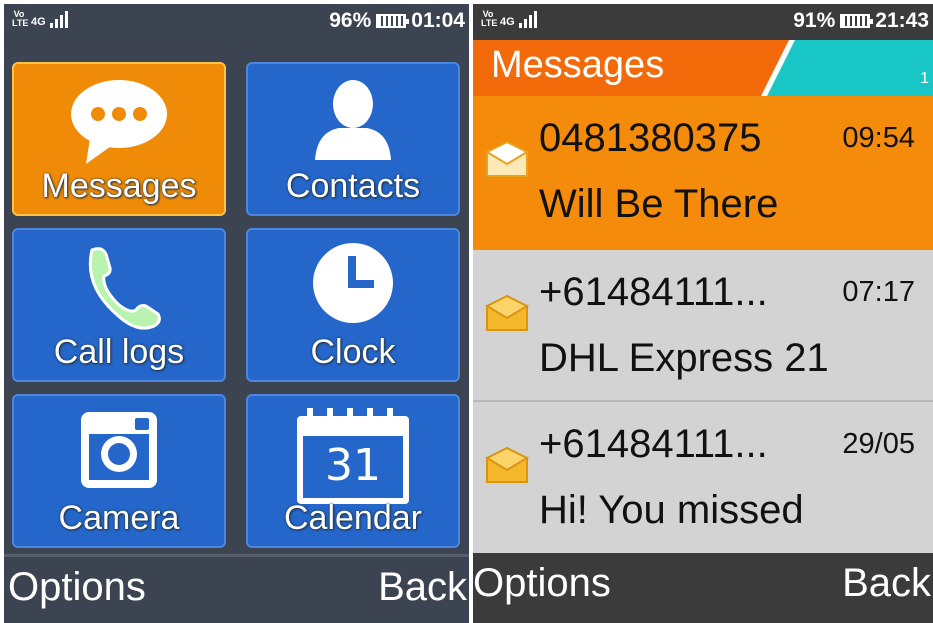 Image resolution: width=933 pixels, height=623 pixels. I want to click on person-icon, so click(353, 121).